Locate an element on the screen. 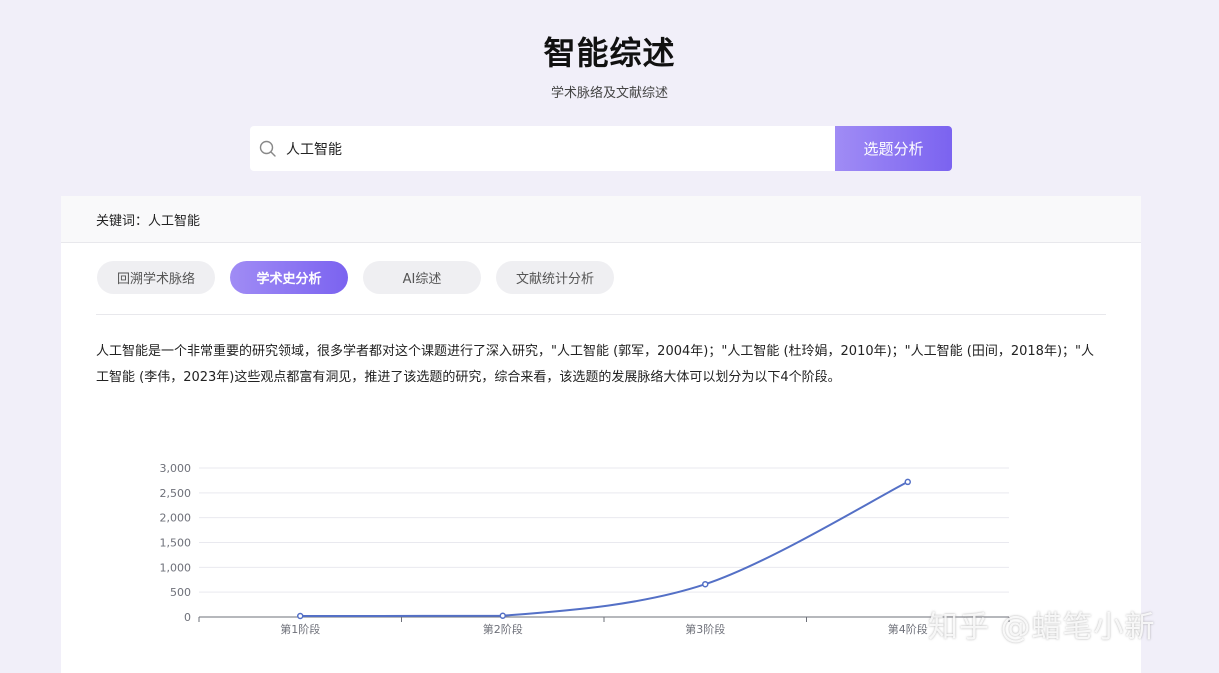 The width and height of the screenshot is (1219, 673). page-subtitle: 学术脉络及文献综述 is located at coordinates (609, 93).